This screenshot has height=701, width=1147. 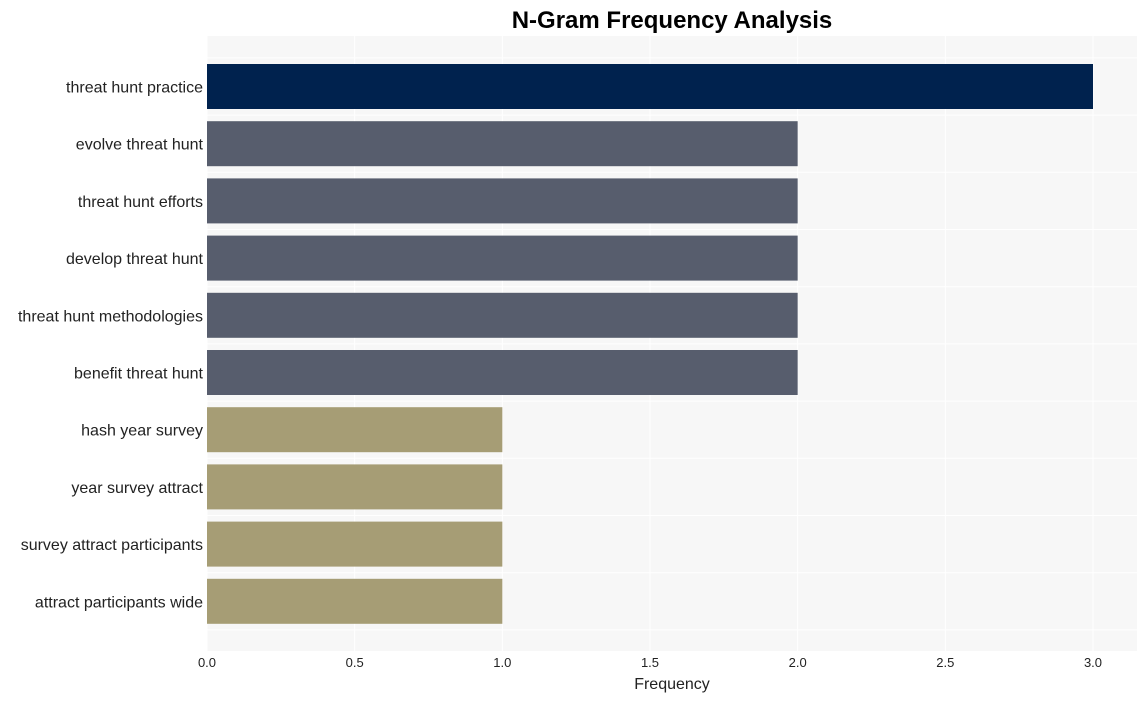 What do you see at coordinates (139, 374) in the screenshot?
I see `y-tick-label: benefit threat hunt` at bounding box center [139, 374].